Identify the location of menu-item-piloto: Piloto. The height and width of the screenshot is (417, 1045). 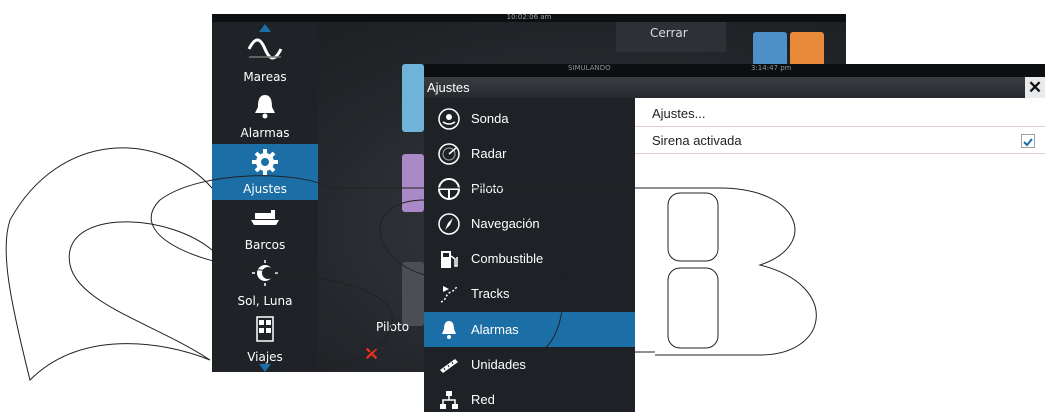
(529, 188).